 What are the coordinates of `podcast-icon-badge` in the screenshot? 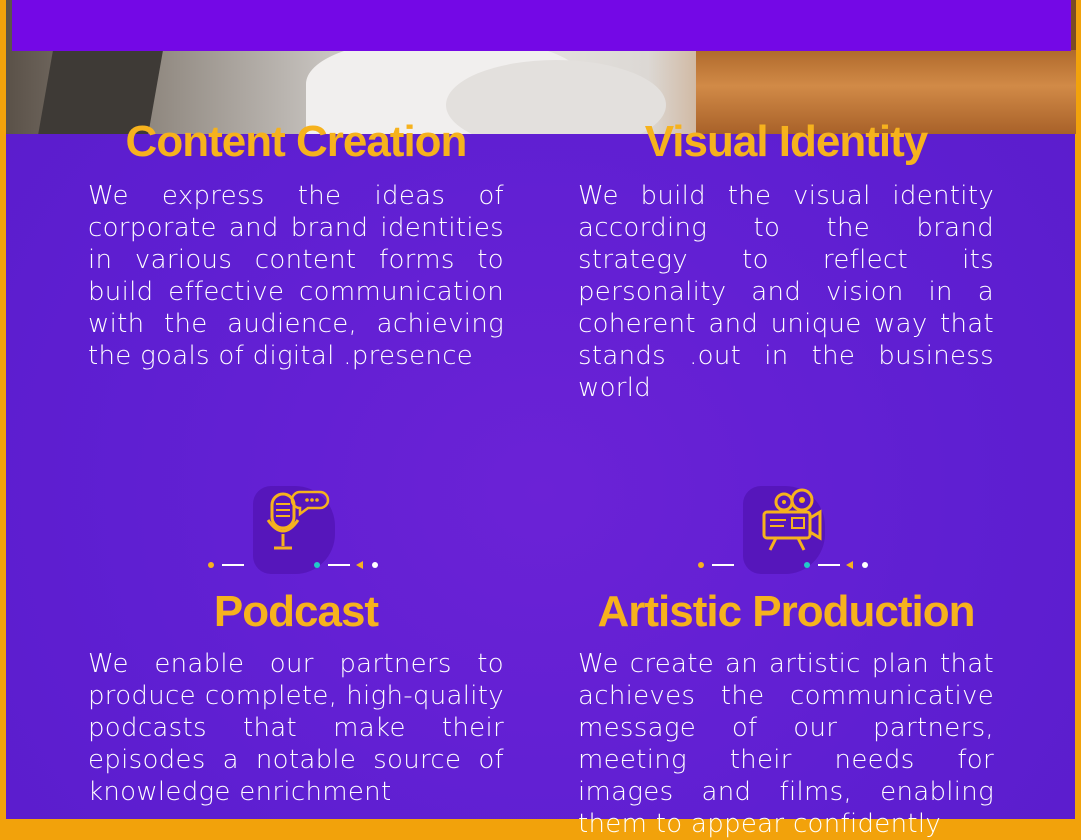 It's located at (298, 531).